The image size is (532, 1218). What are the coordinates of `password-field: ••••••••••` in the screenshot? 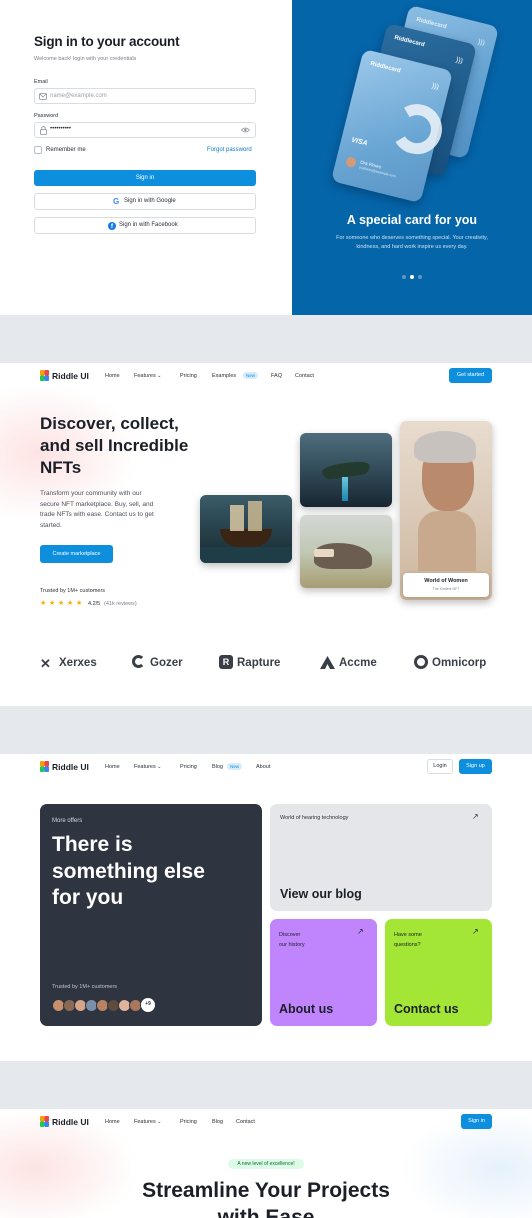 It's located at (145, 130).